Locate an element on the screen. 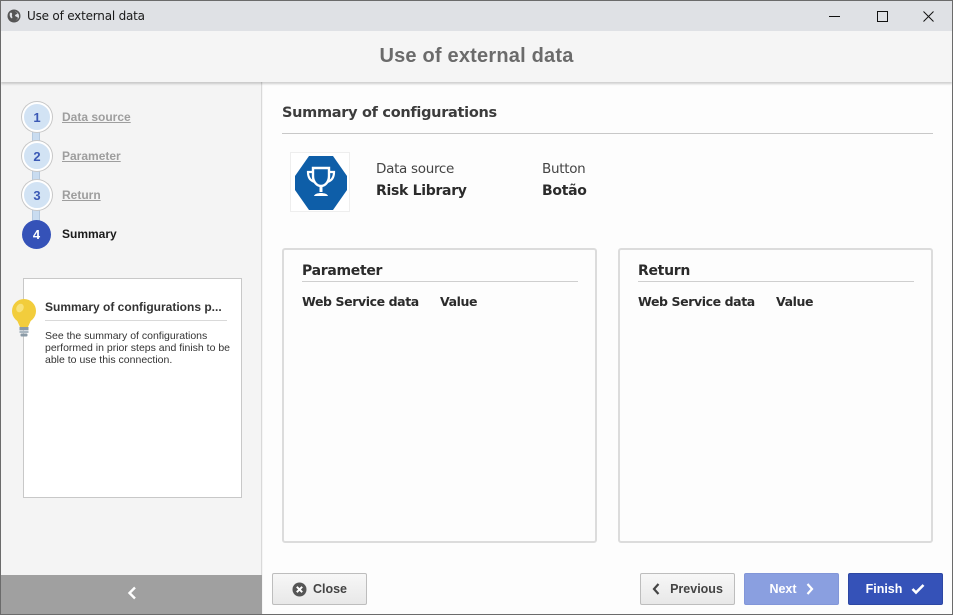  step-number: 1 is located at coordinates (37, 117).